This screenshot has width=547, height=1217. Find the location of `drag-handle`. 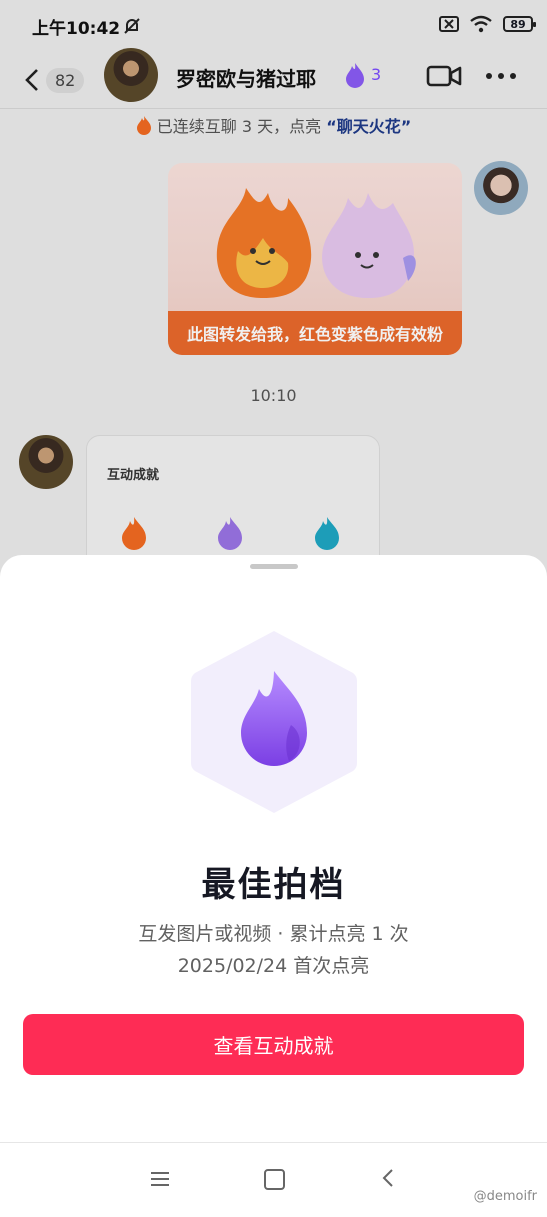

drag-handle is located at coordinates (274, 566).